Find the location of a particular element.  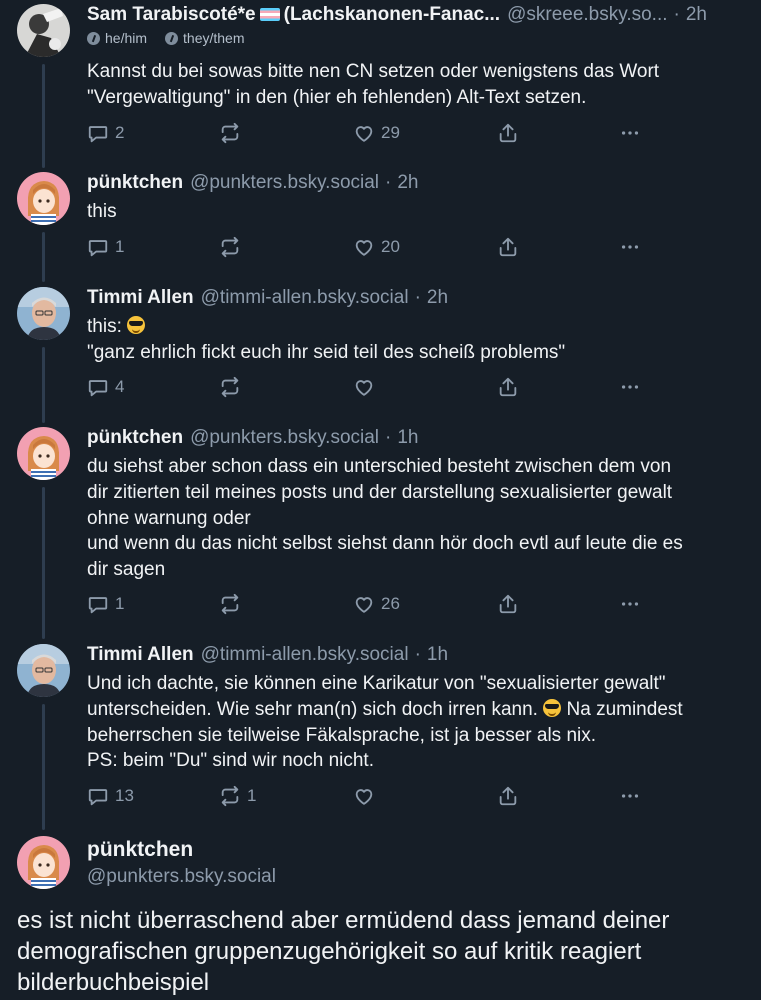

reply-button: 4 is located at coordinates (105, 387).